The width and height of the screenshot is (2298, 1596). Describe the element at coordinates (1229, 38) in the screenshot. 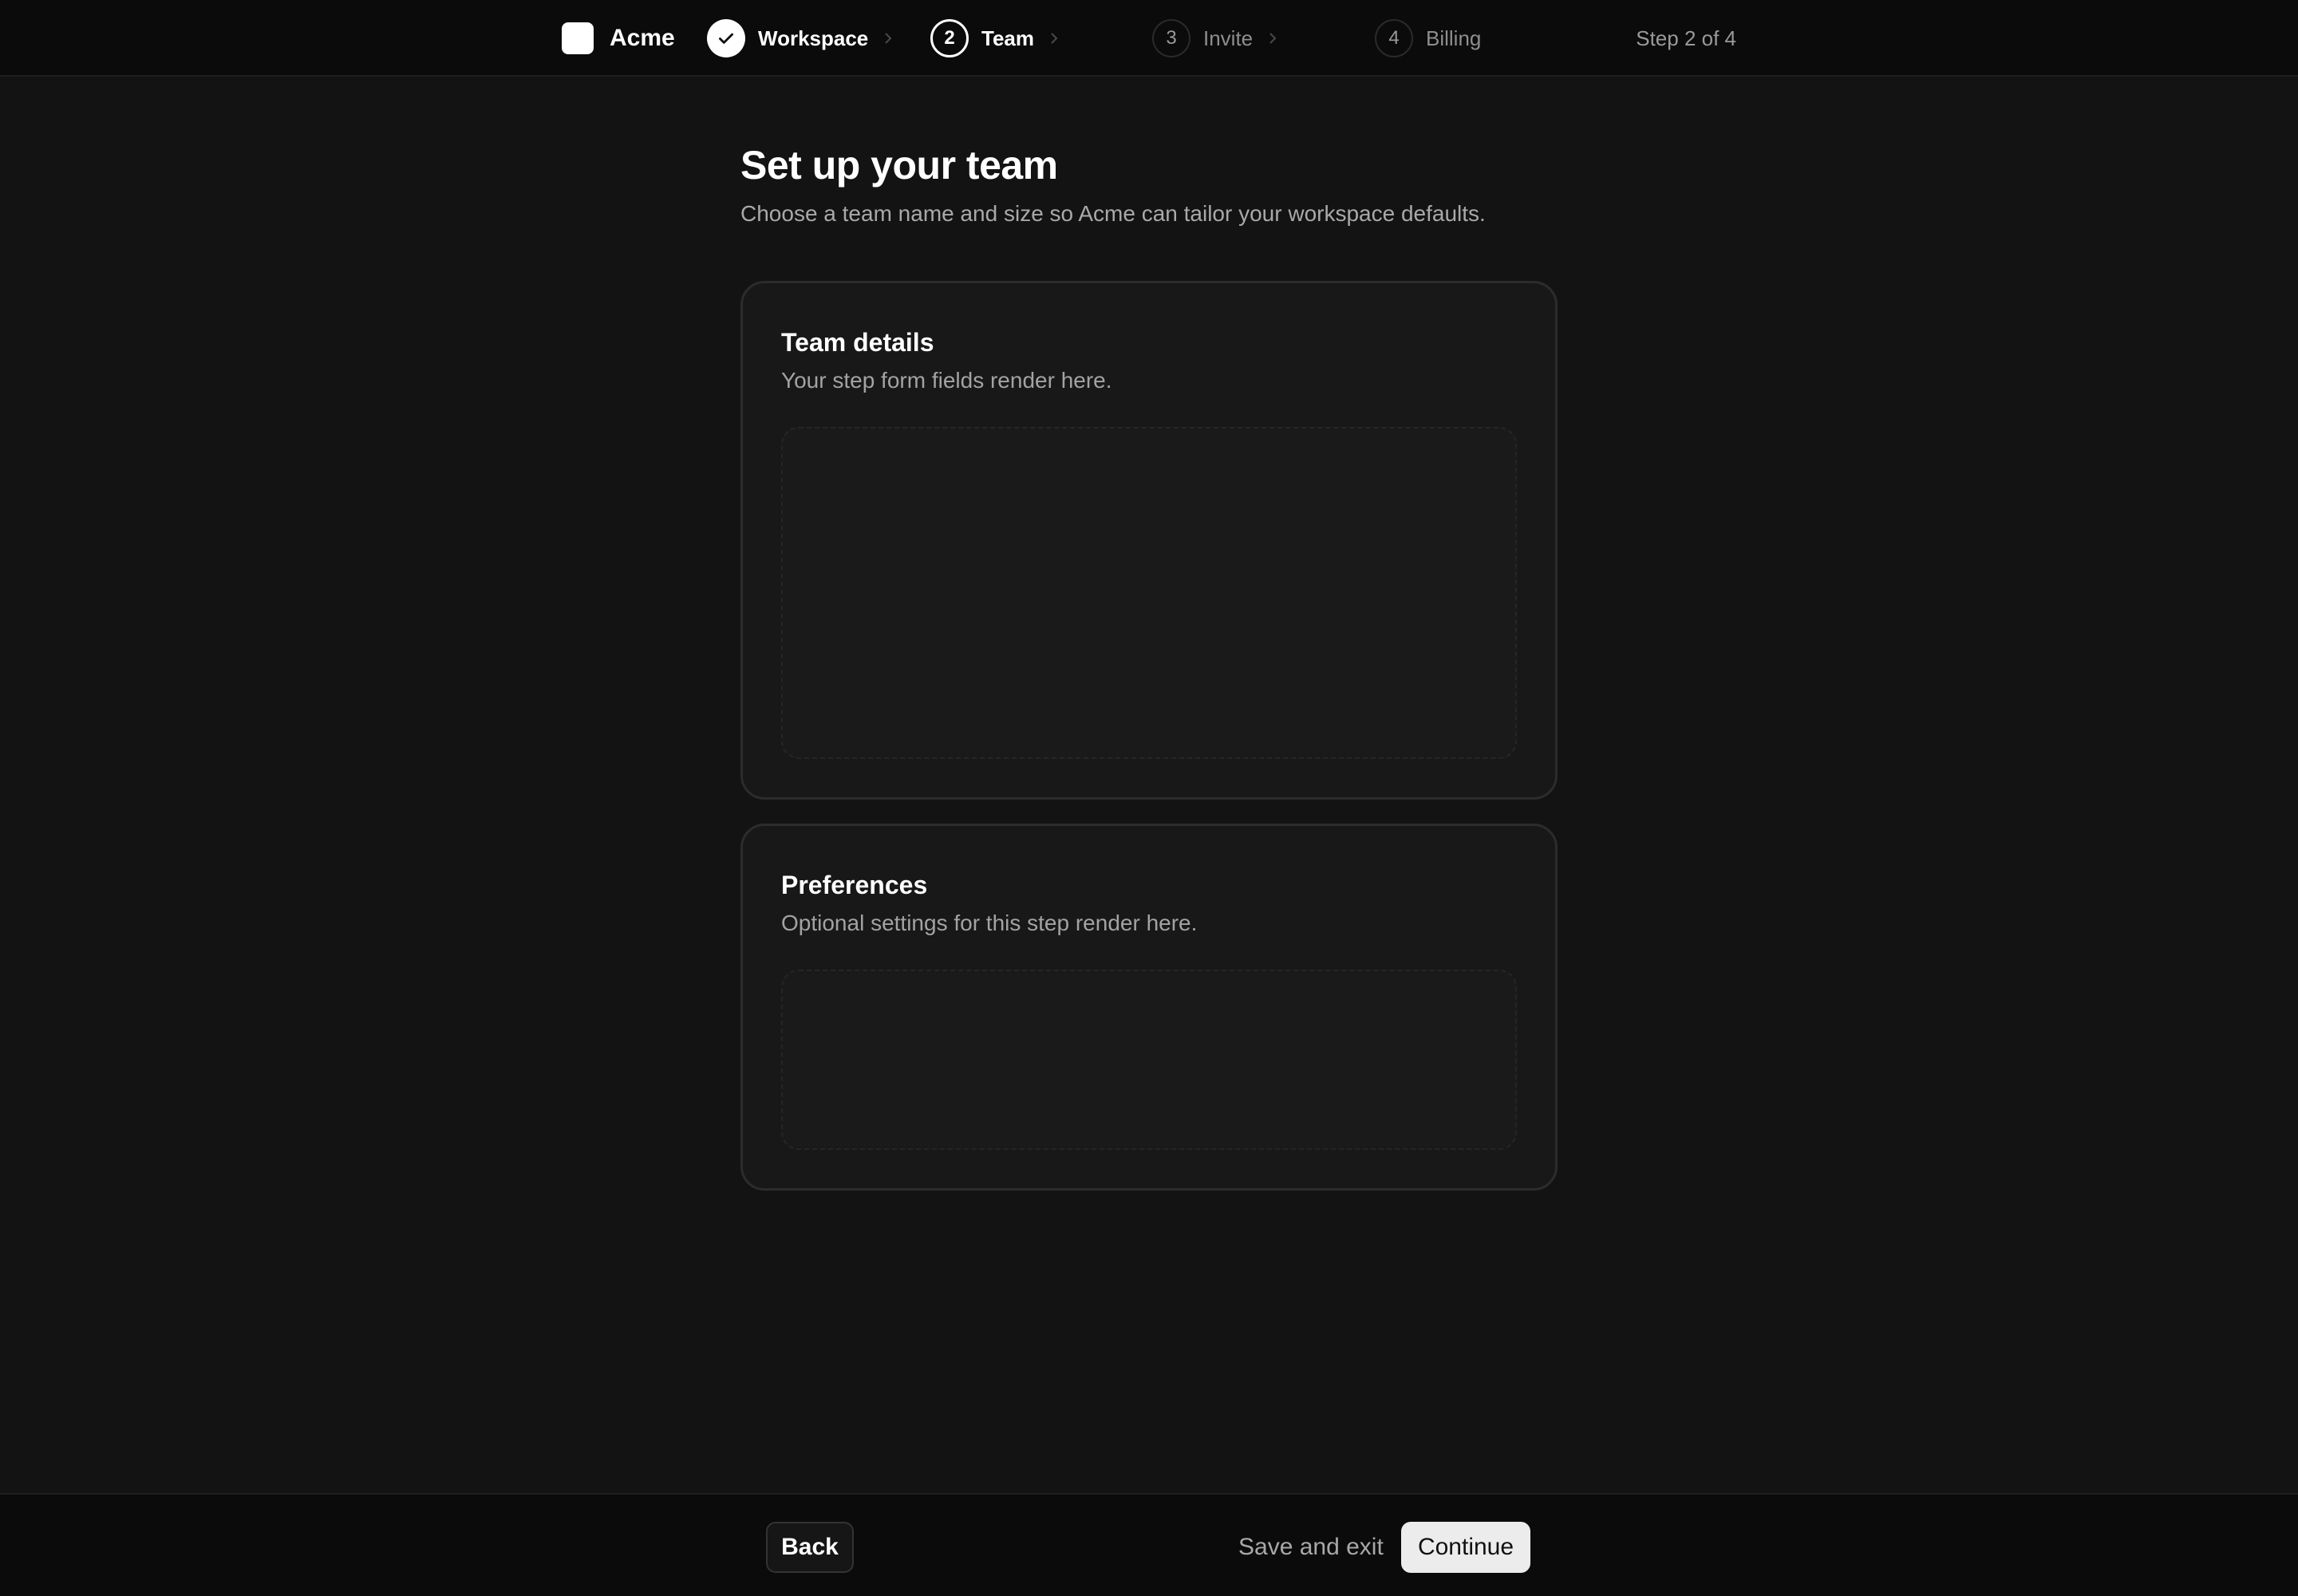

I see `step-label-invite: Invite` at that location.